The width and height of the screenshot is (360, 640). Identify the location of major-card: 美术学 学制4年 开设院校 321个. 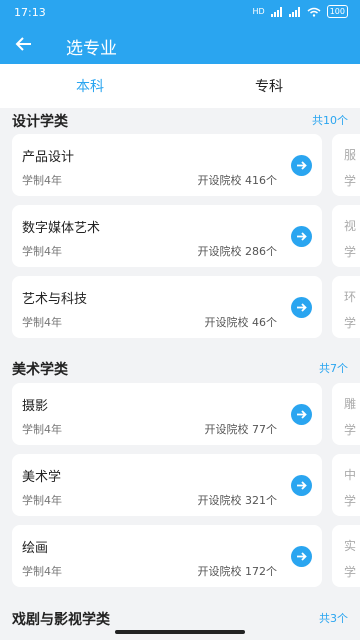
(167, 485).